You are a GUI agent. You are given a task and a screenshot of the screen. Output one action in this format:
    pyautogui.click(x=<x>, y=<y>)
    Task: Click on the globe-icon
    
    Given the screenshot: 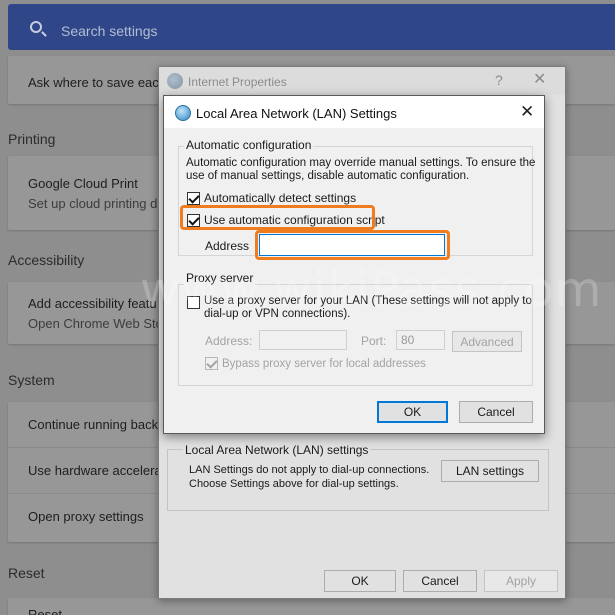 What is the action you would take?
    pyautogui.click(x=175, y=81)
    